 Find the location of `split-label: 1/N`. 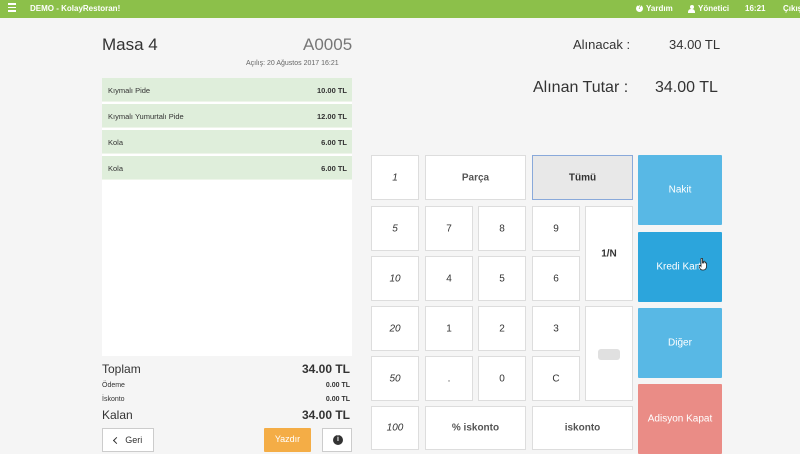

split-label: 1/N is located at coordinates (609, 253).